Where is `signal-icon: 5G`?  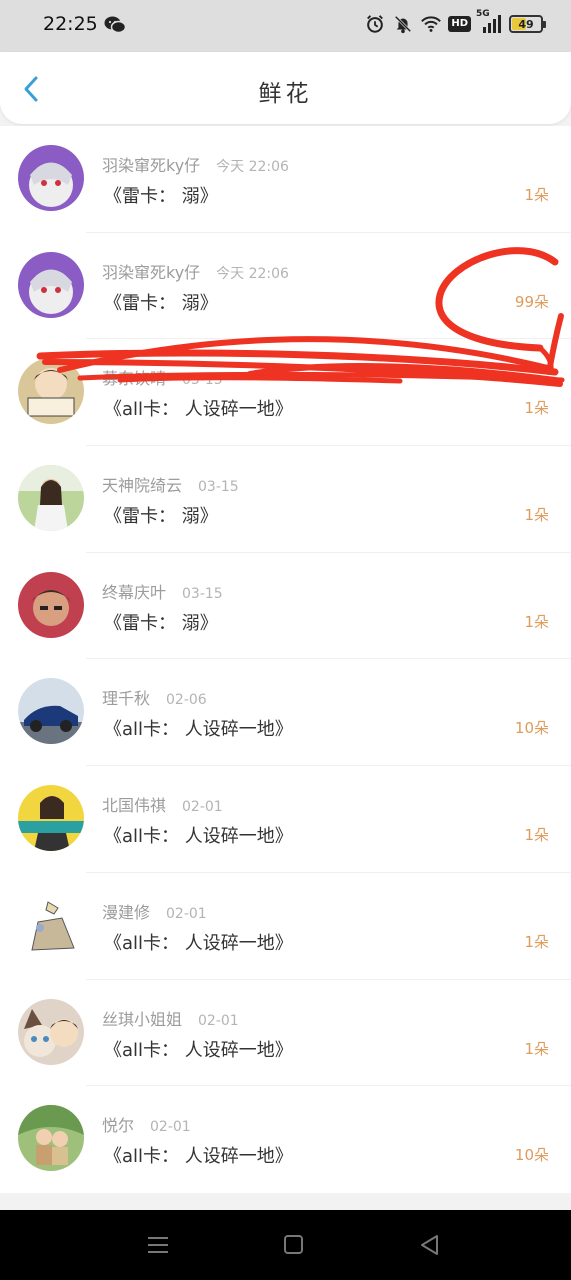 signal-icon: 5G is located at coordinates (489, 22).